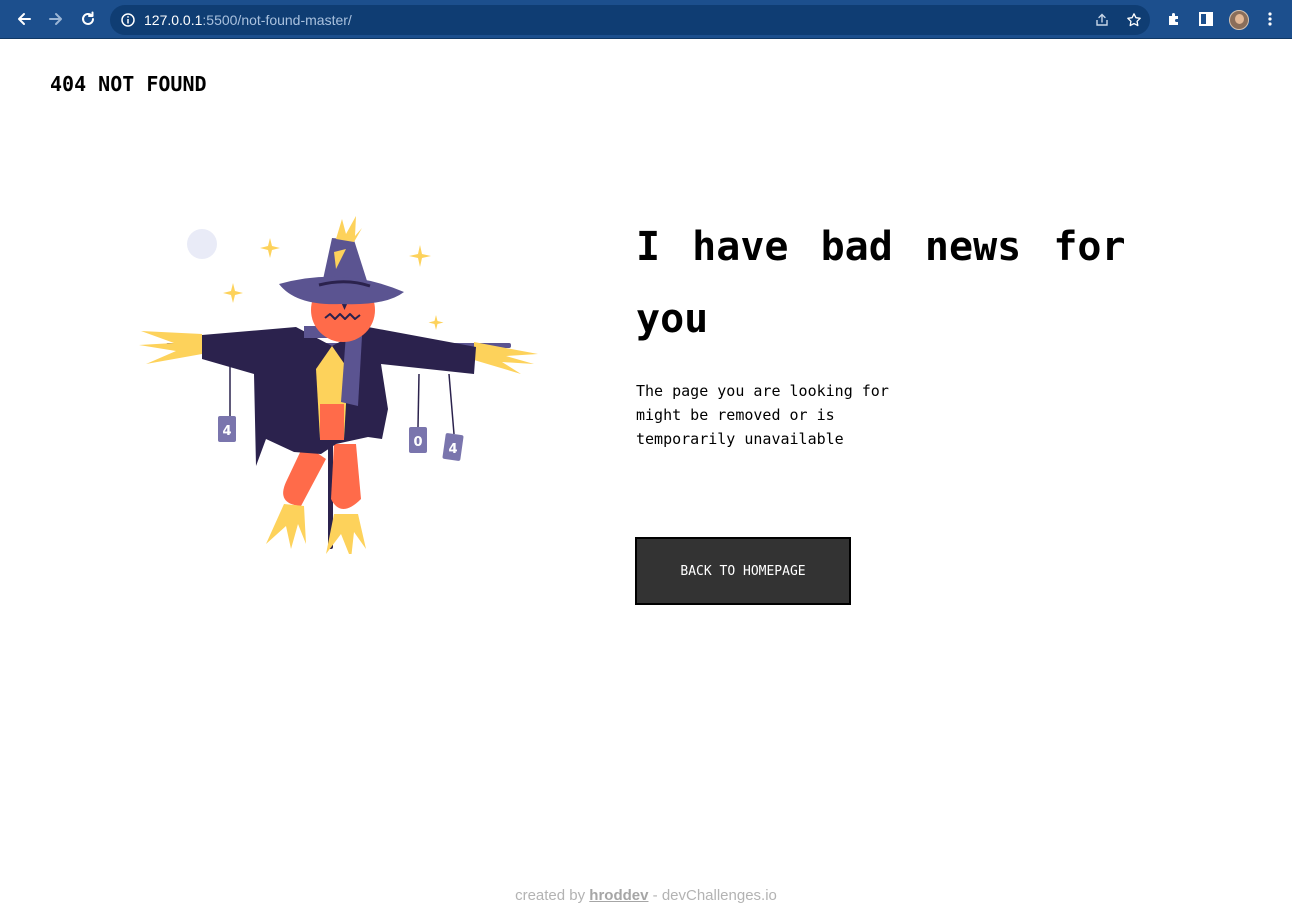  I want to click on page-headline: I have bad news for you, so click(881, 283).